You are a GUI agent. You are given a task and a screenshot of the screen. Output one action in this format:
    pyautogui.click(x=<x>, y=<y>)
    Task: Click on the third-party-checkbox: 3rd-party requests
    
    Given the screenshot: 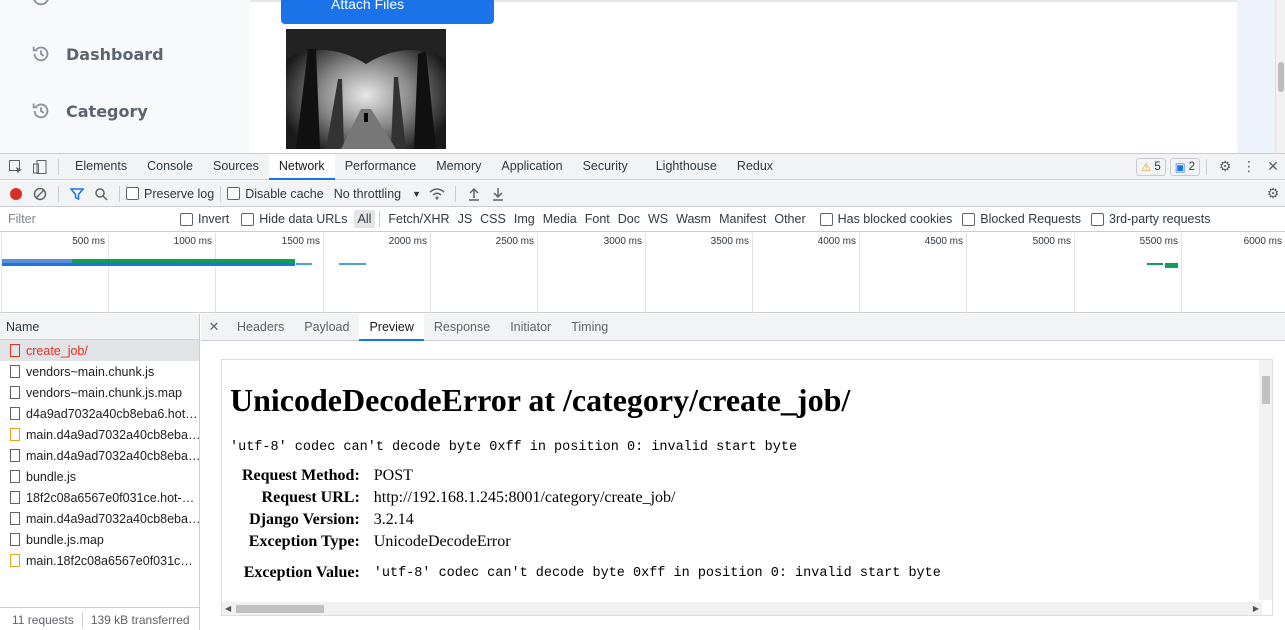 What is the action you would take?
    pyautogui.click(x=1150, y=219)
    